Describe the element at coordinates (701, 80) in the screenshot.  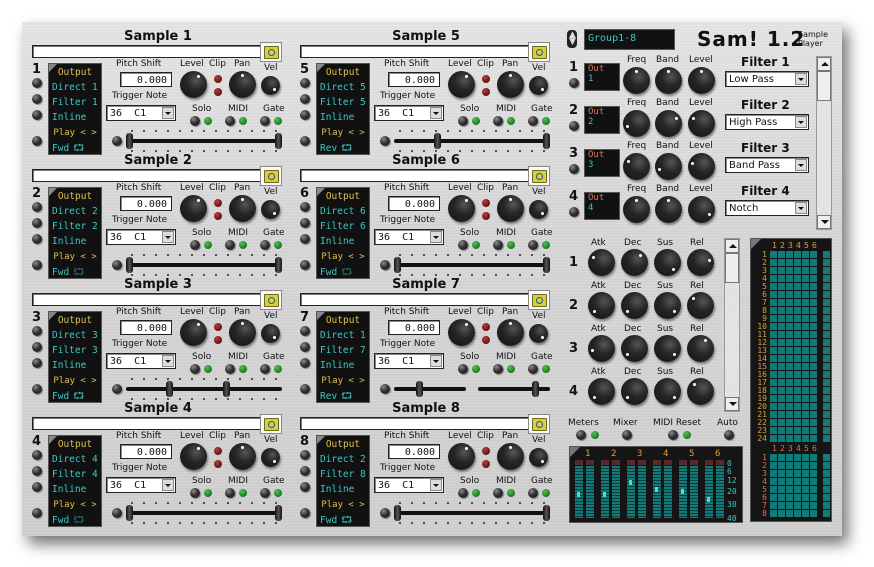
I see `filter-level-knob` at that location.